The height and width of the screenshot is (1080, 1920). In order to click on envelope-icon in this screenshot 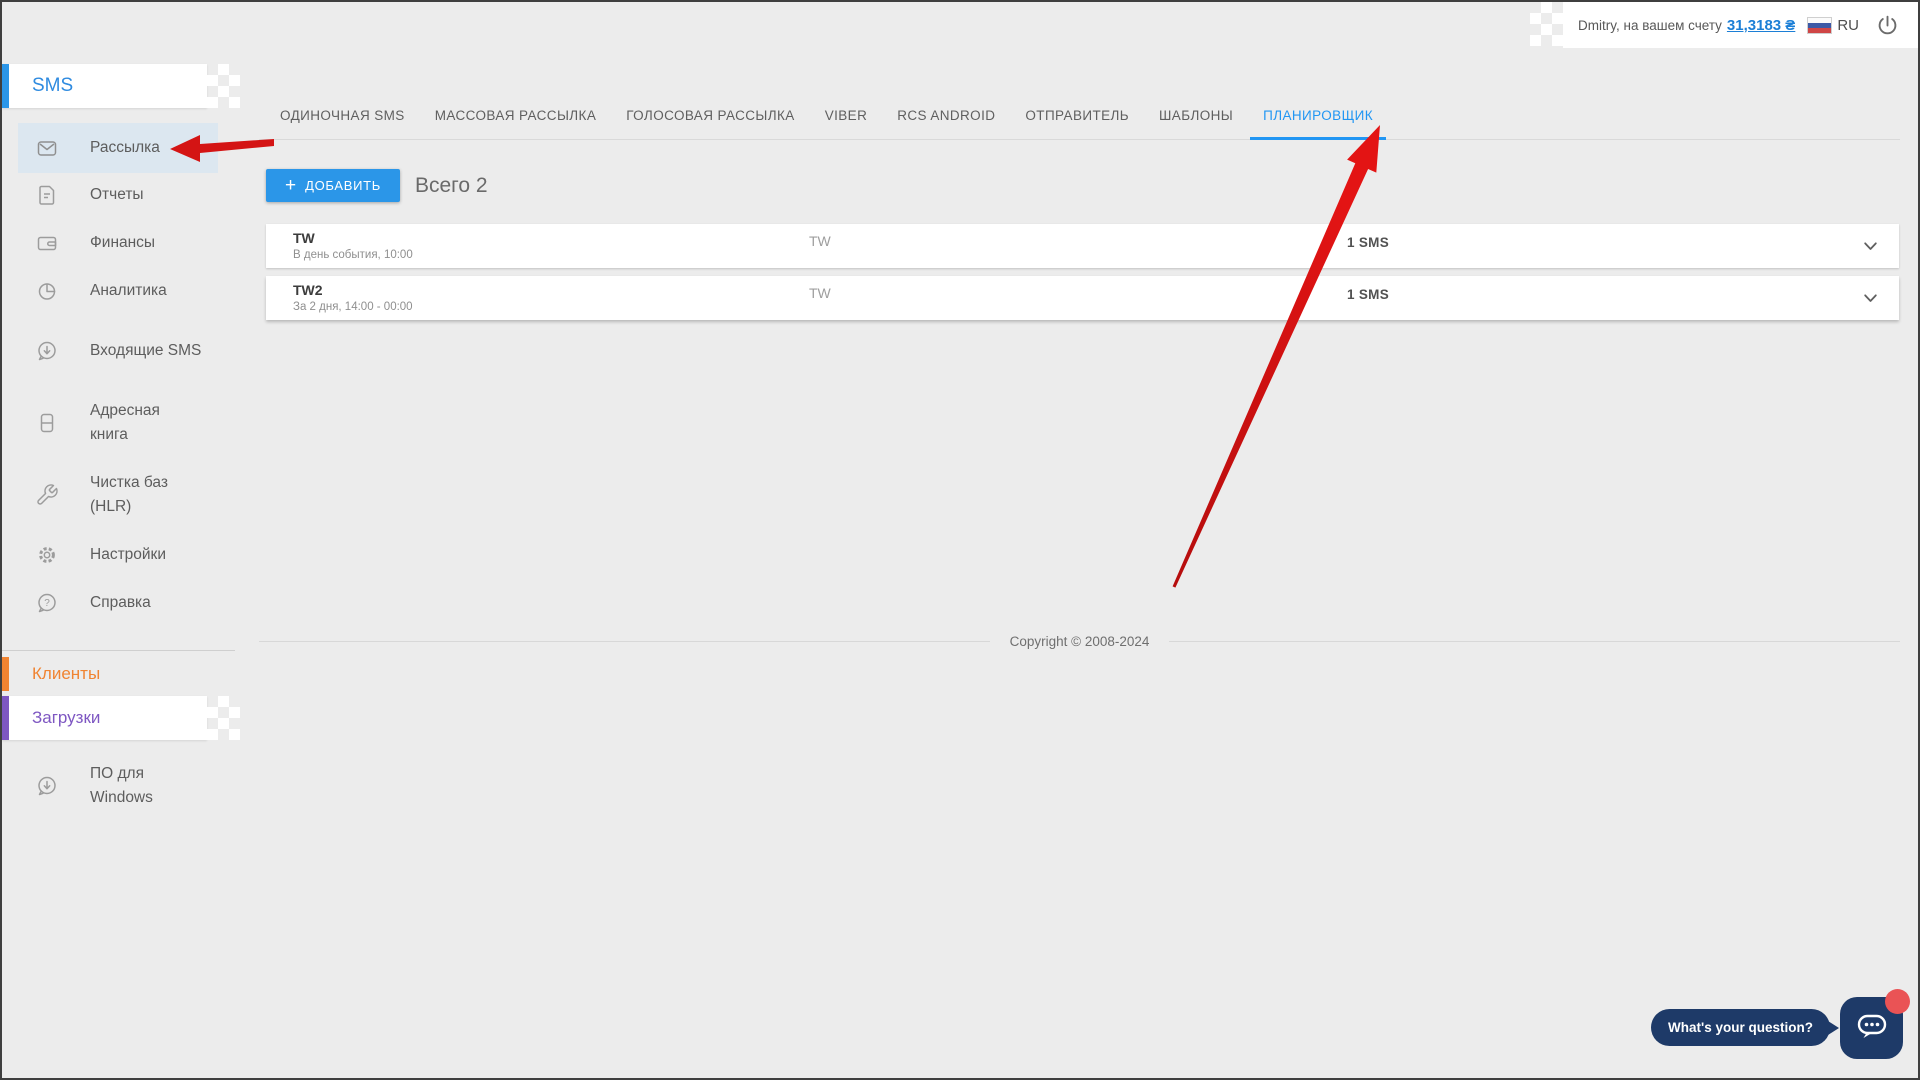, I will do `click(47, 148)`.